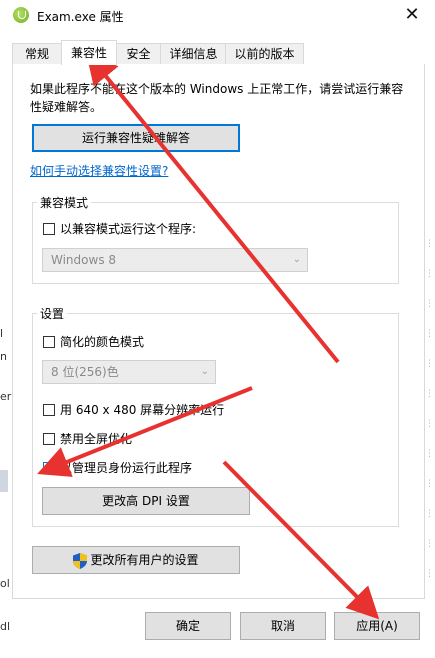  Describe the element at coordinates (6, 396) in the screenshot. I see `background-text: er` at that location.